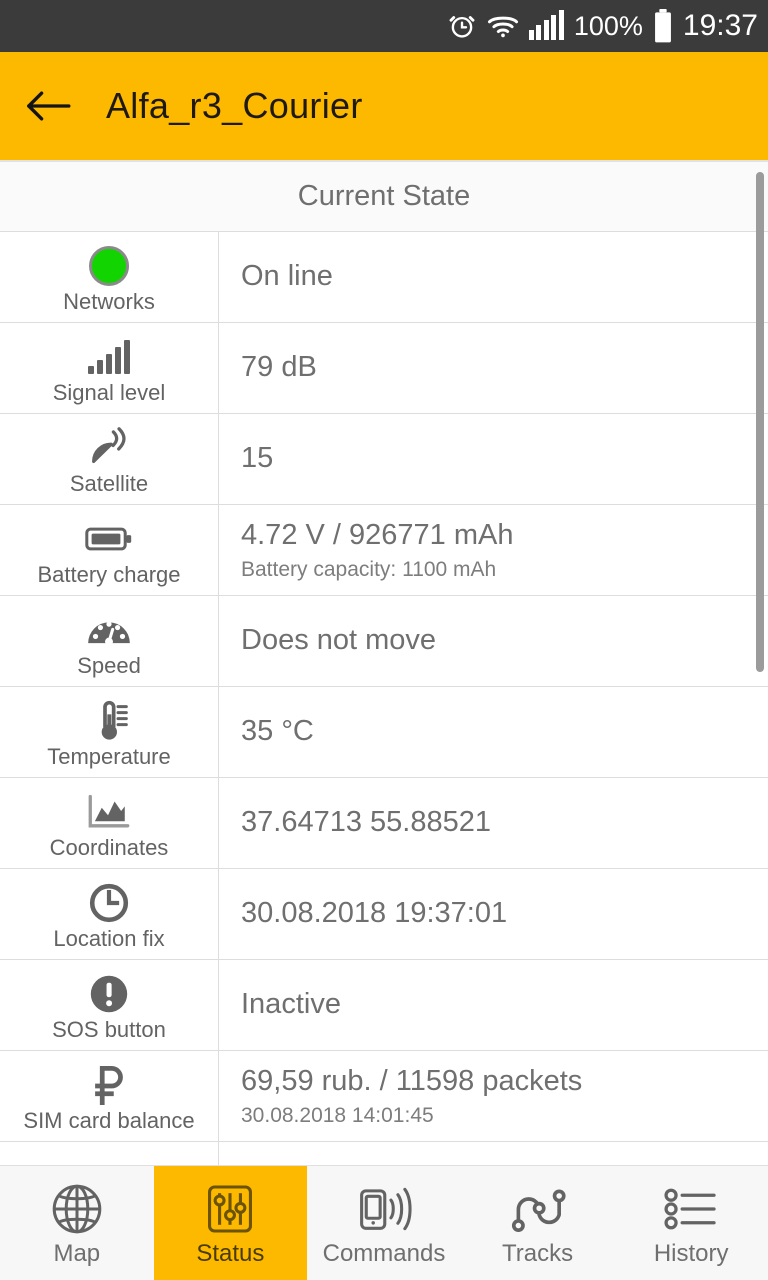 Image resolution: width=768 pixels, height=1280 pixels. I want to click on row-icon-cell: Battery charge, so click(109, 550).